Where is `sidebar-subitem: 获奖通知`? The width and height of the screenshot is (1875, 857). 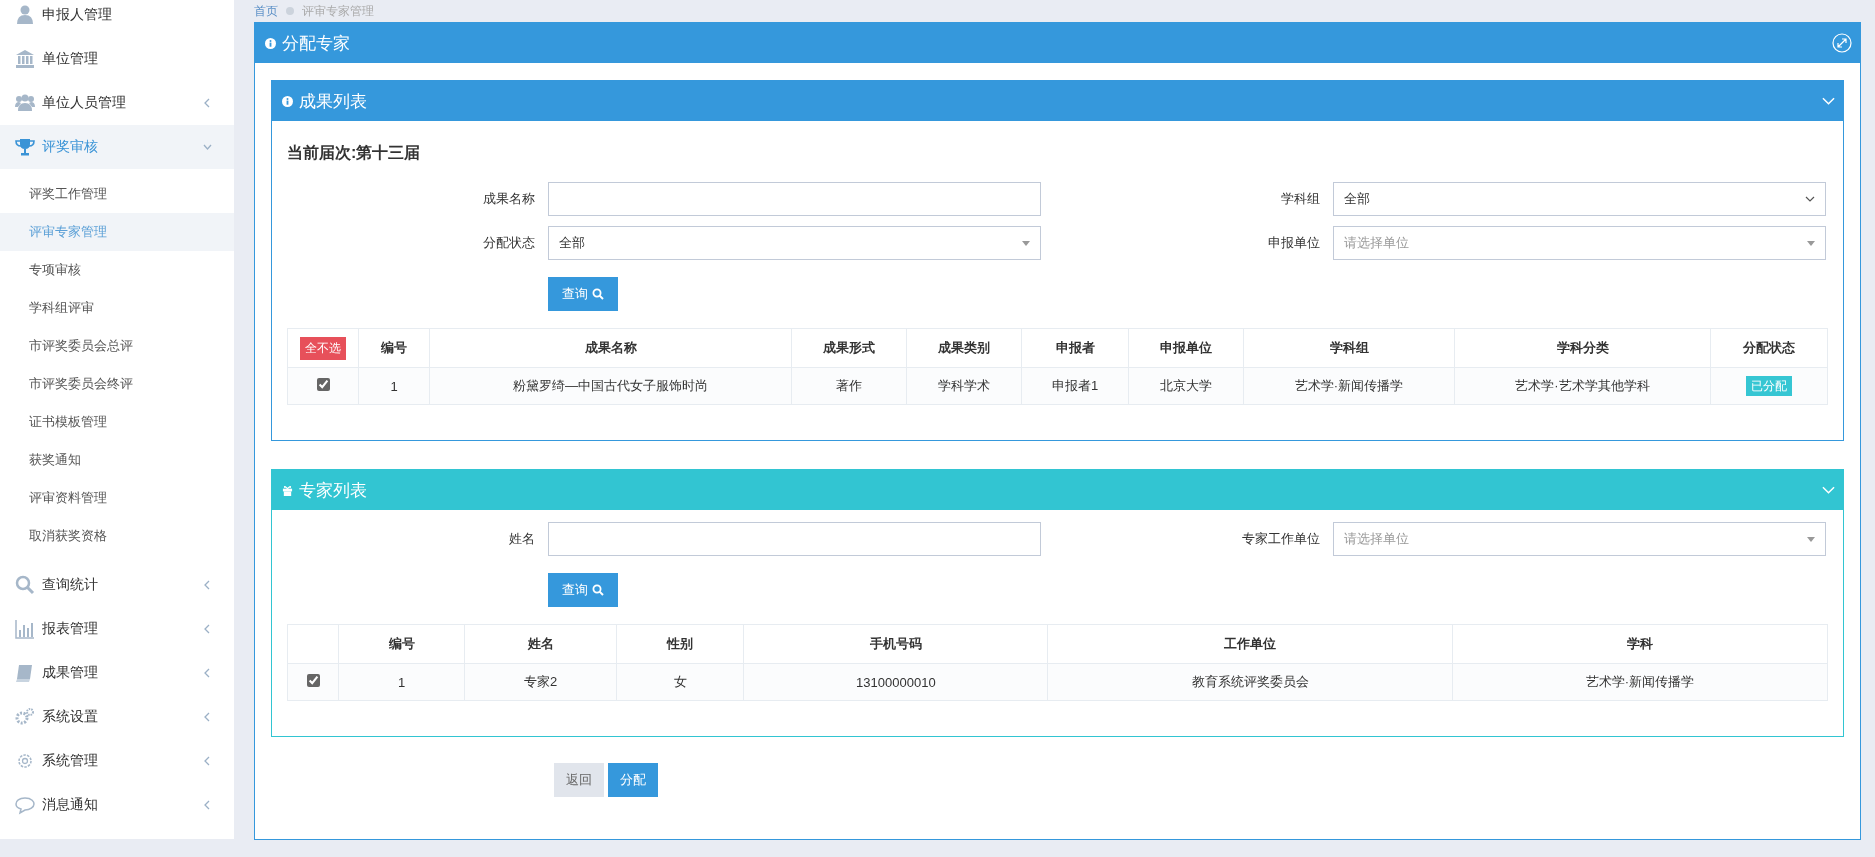
sidebar-subitem: 获奖通知 is located at coordinates (117, 460).